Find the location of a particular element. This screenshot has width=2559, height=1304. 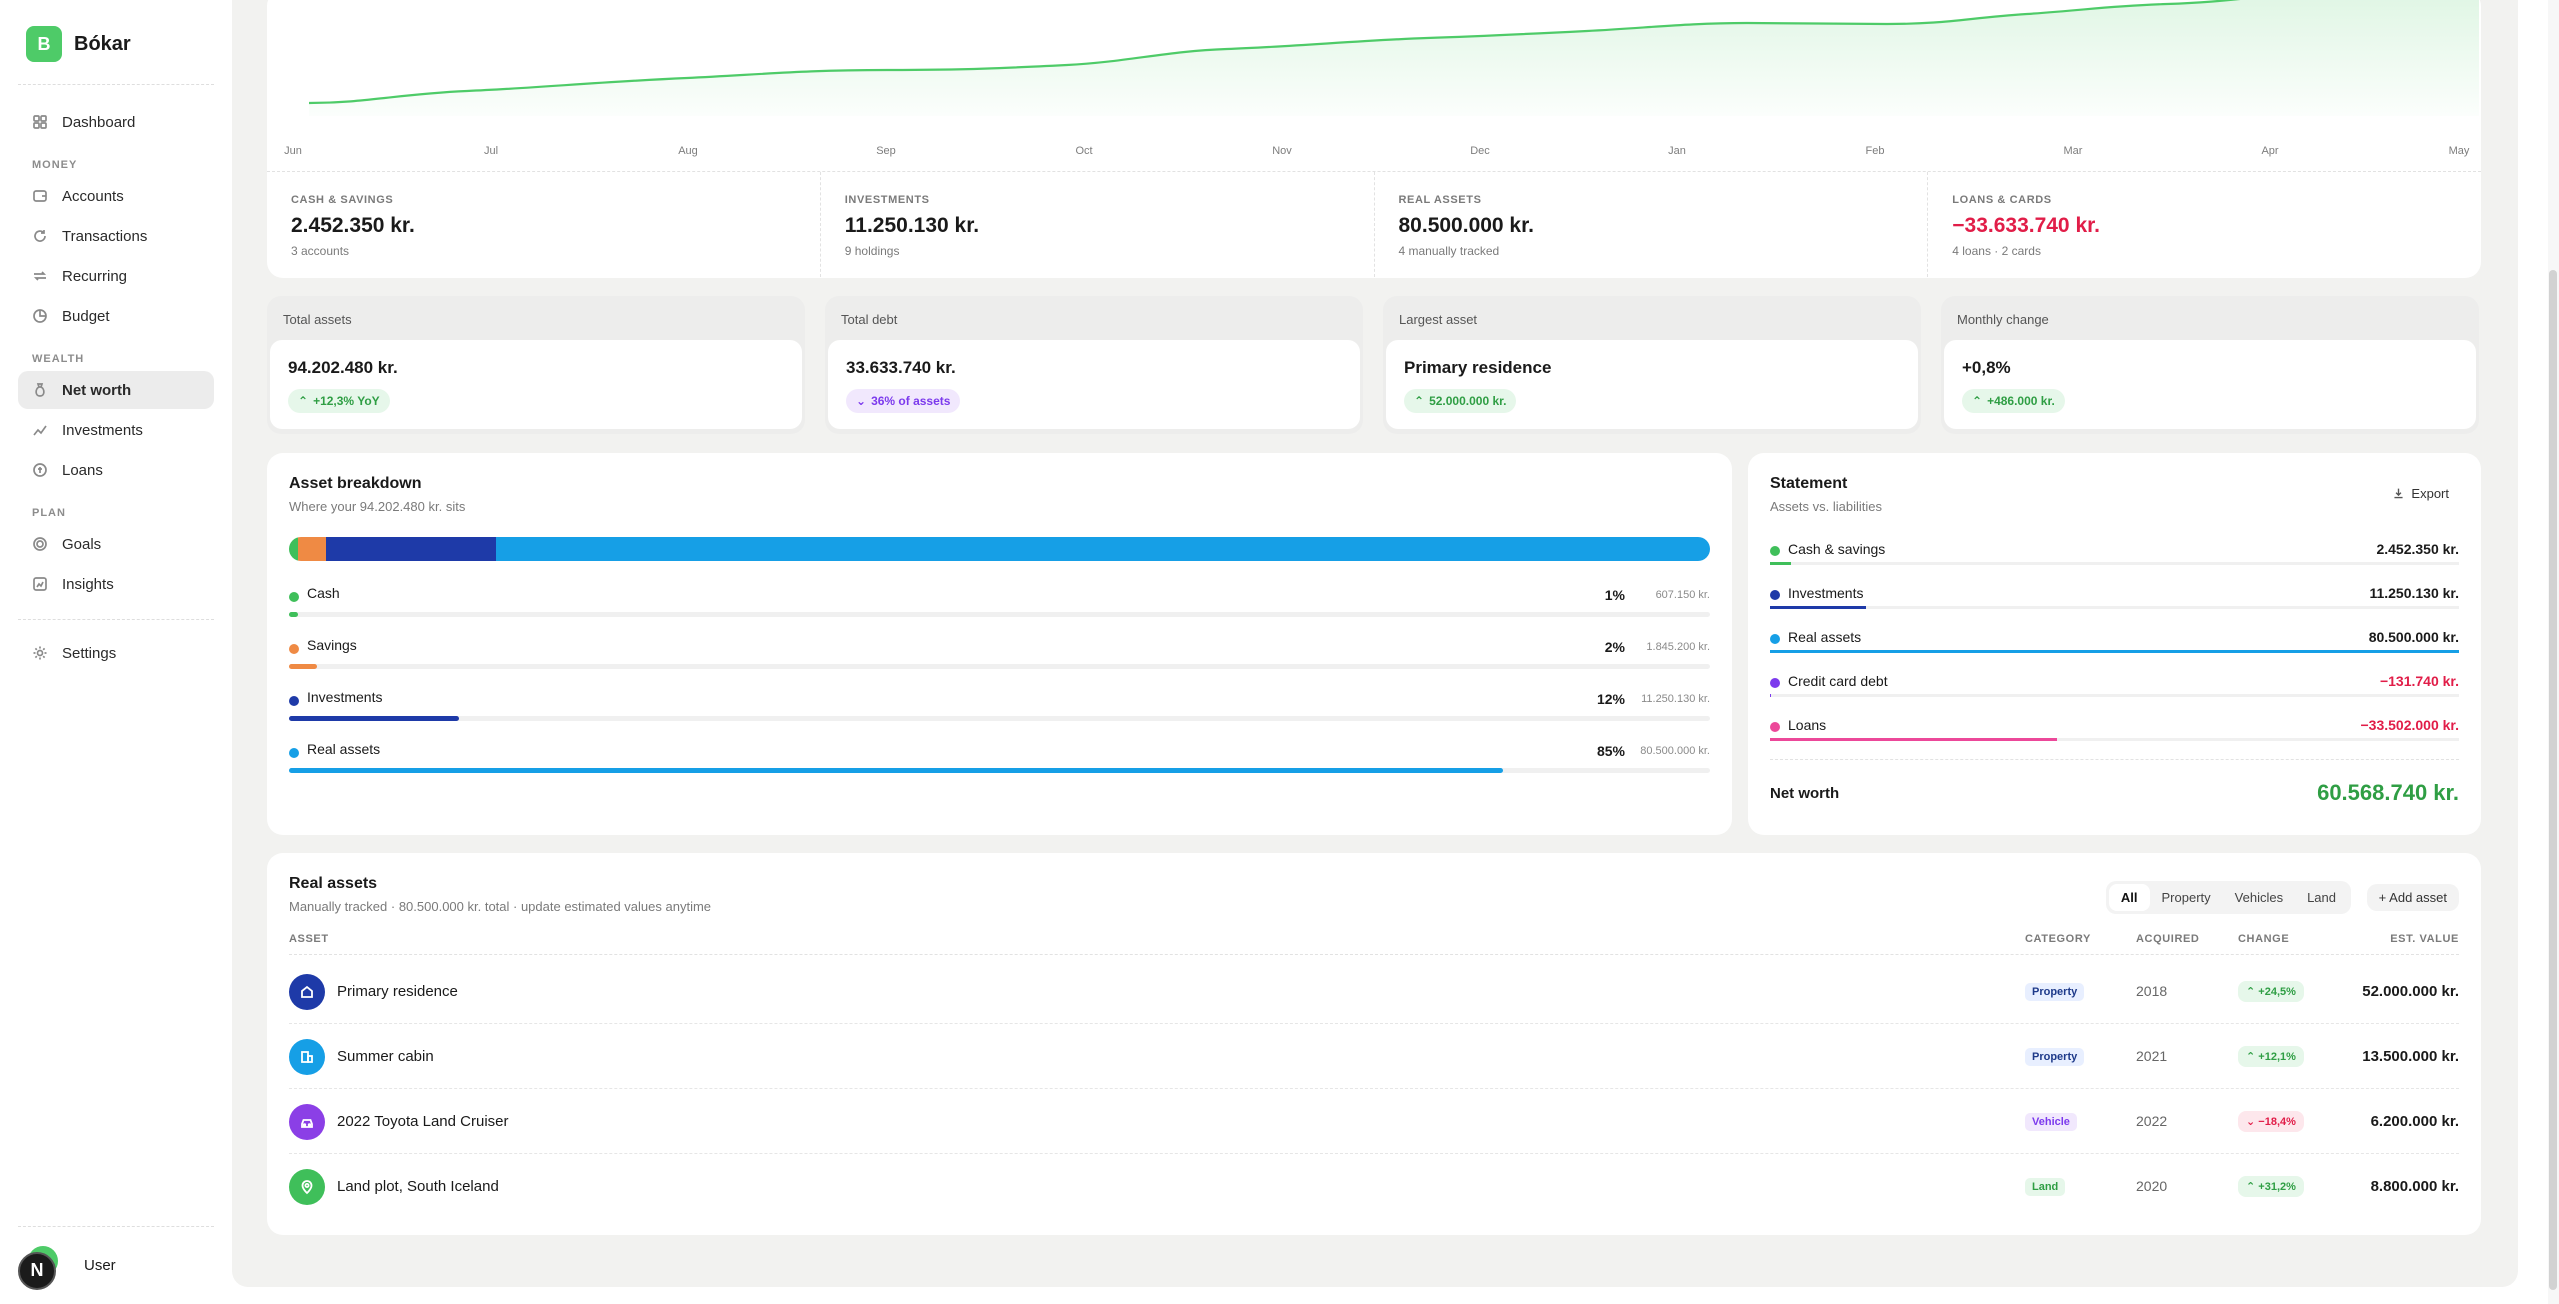

sidebar-item-label: Transactions is located at coordinates (105, 236).